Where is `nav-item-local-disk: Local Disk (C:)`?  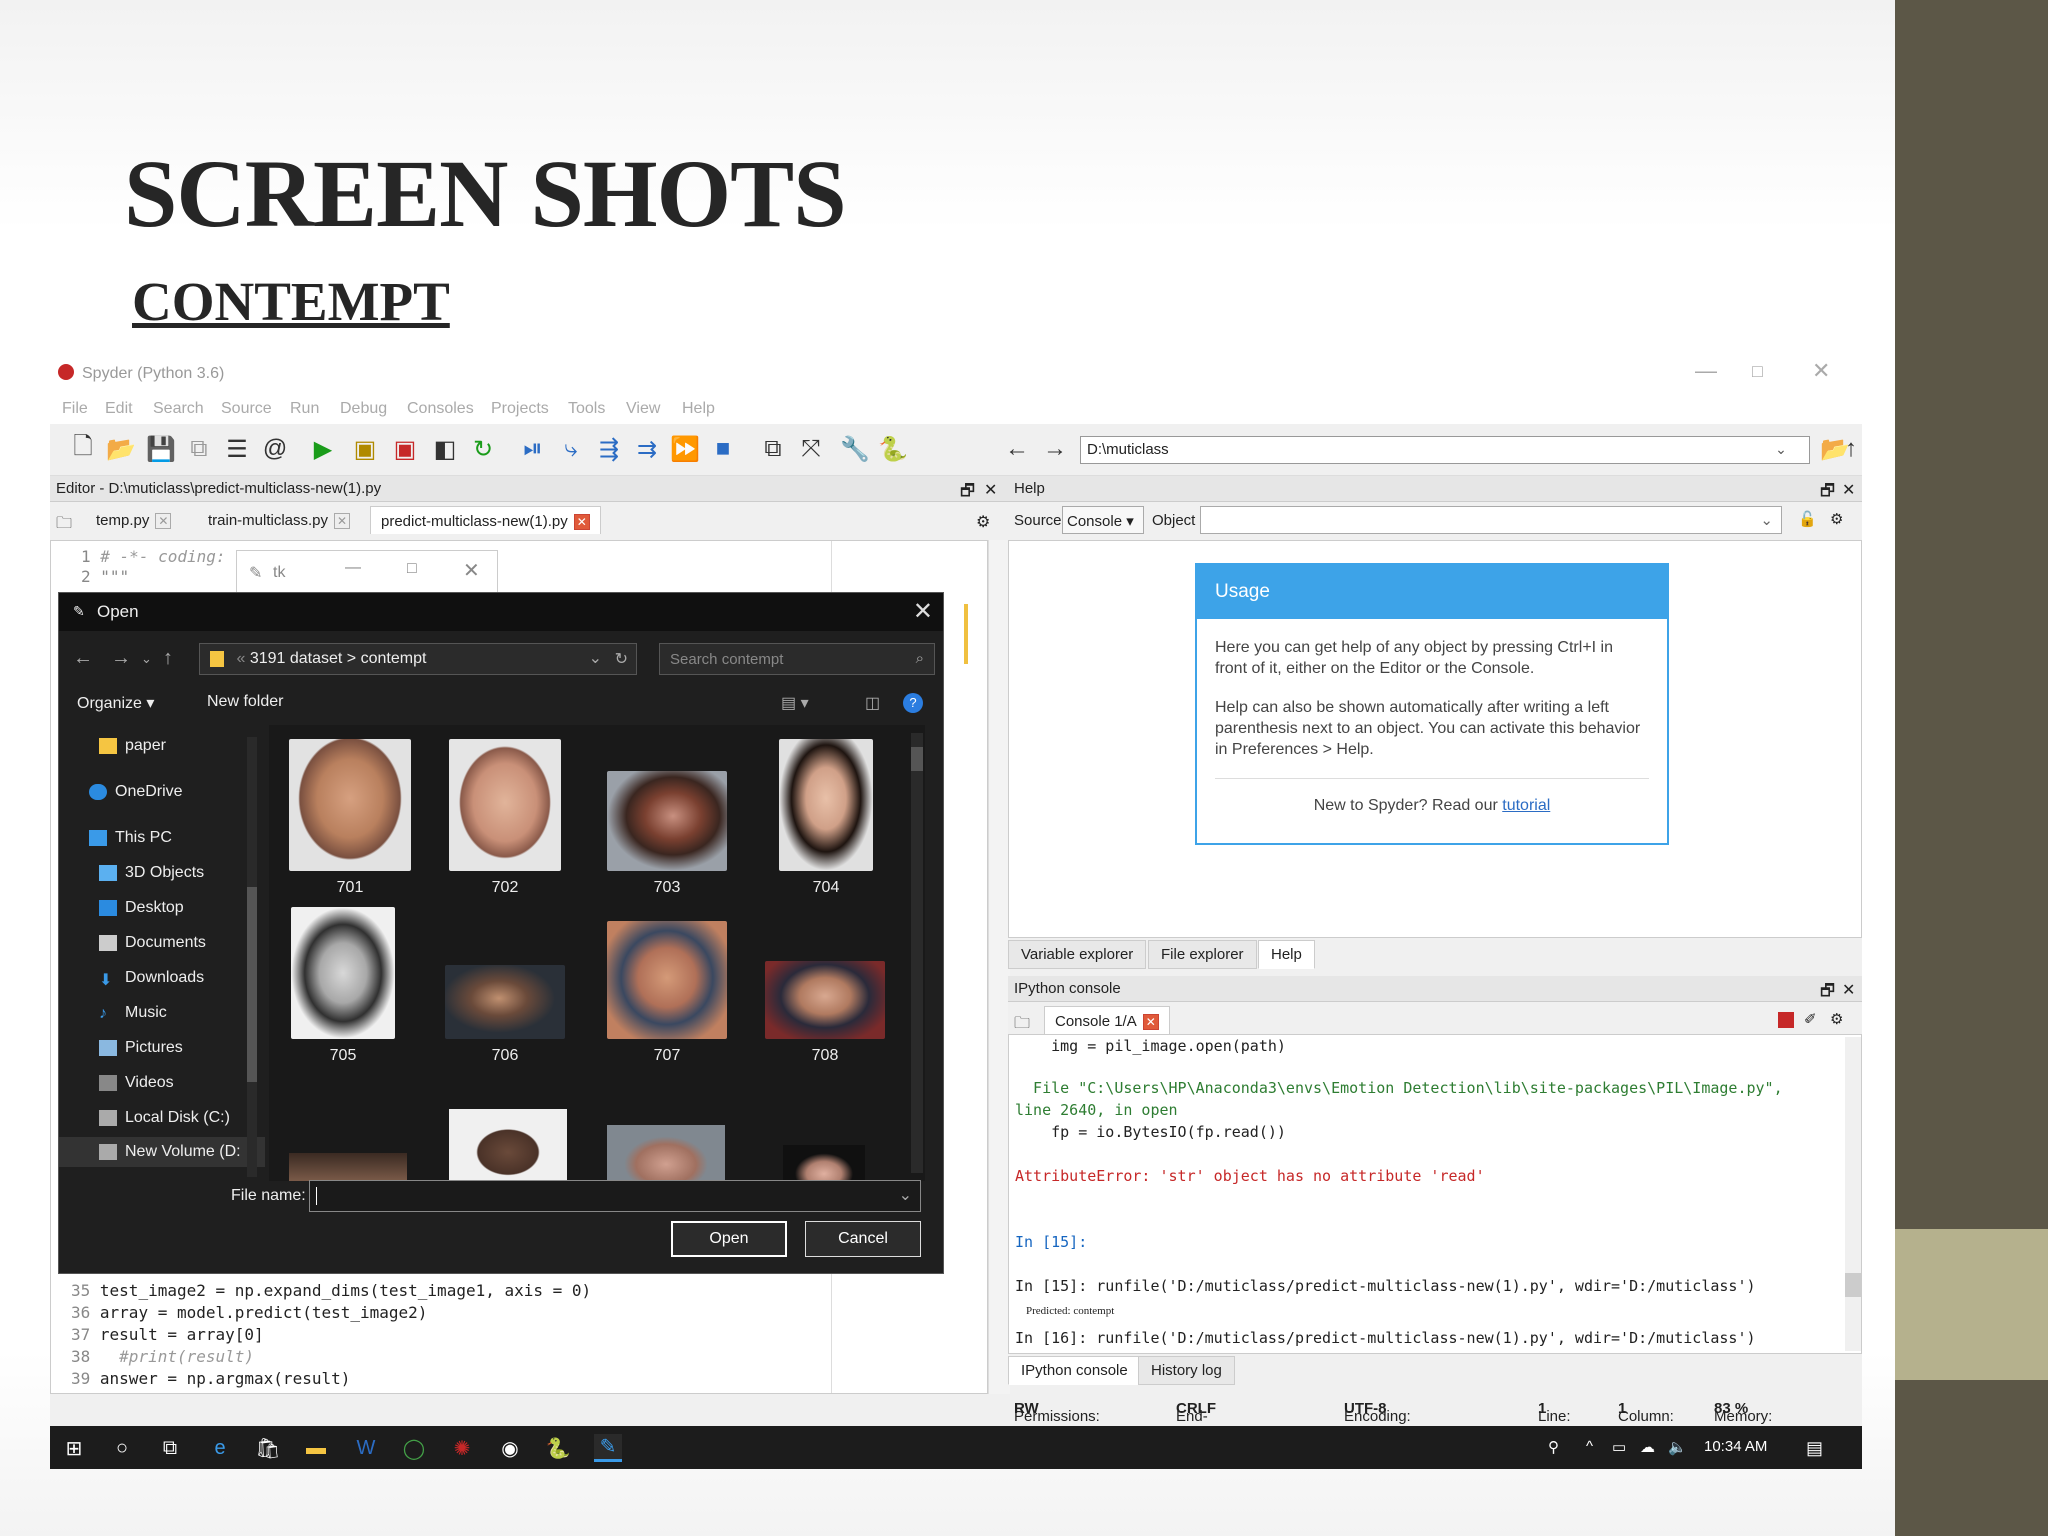 nav-item-local-disk: Local Disk (C:) is located at coordinates (164, 1118).